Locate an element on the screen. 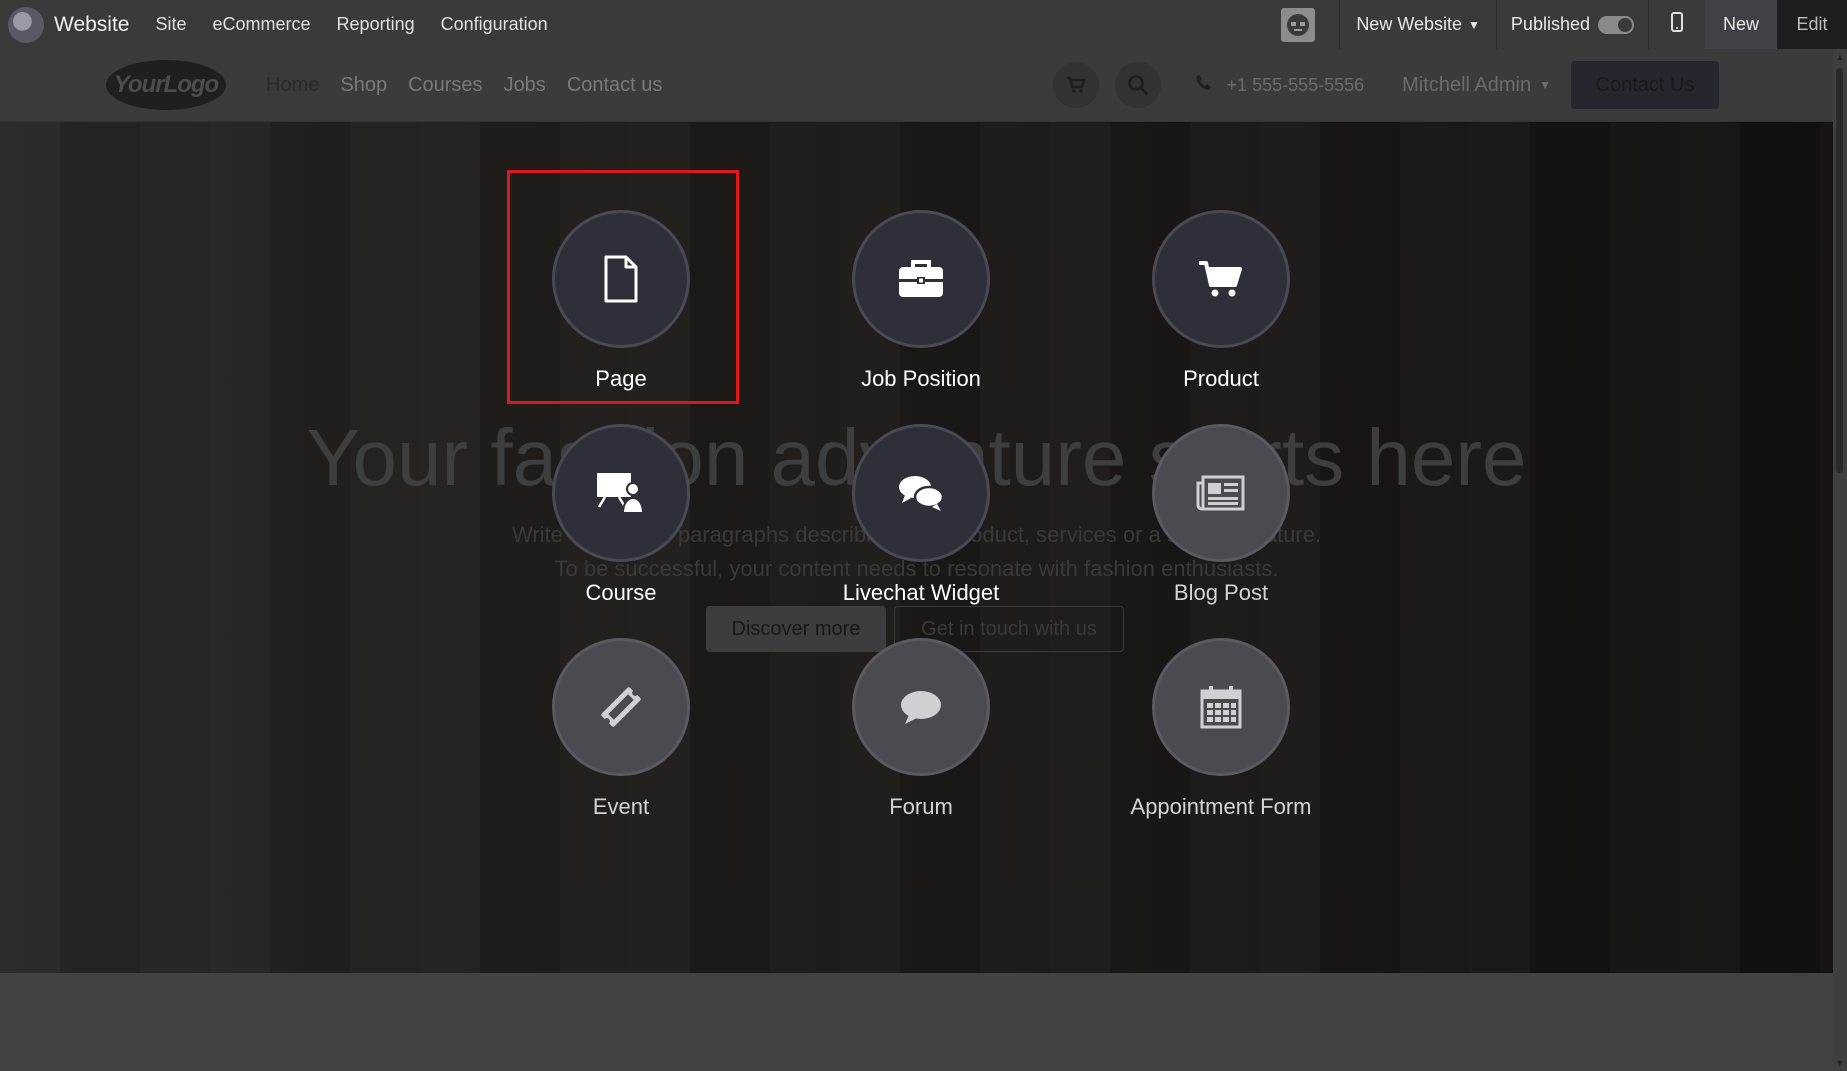 This screenshot has height=1071, width=1847. picker-livechat-label: Livechat Widget is located at coordinates (921, 592).